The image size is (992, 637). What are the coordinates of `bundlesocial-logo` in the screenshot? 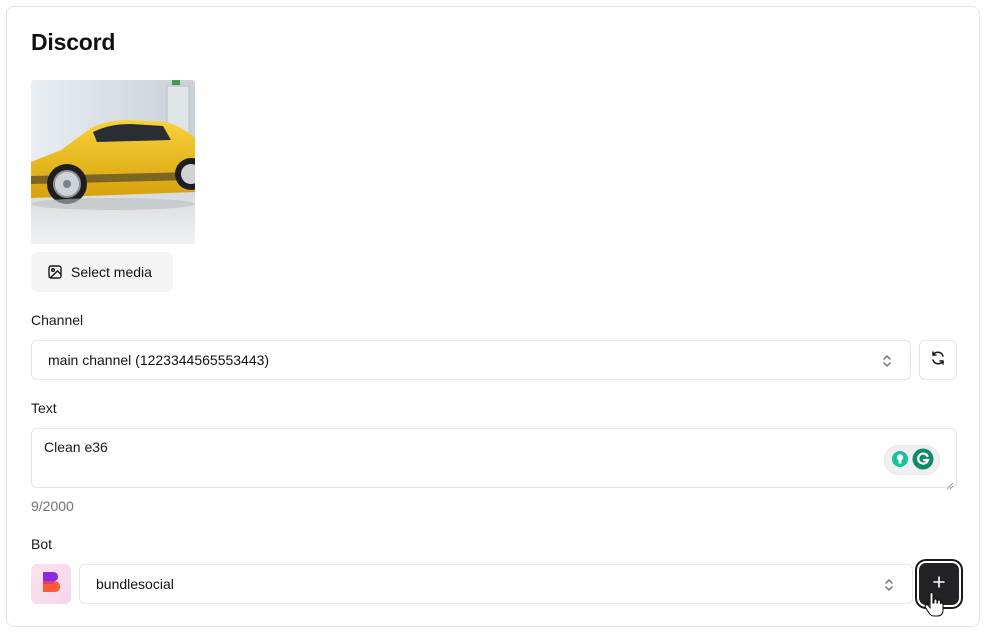 It's located at (51, 584).